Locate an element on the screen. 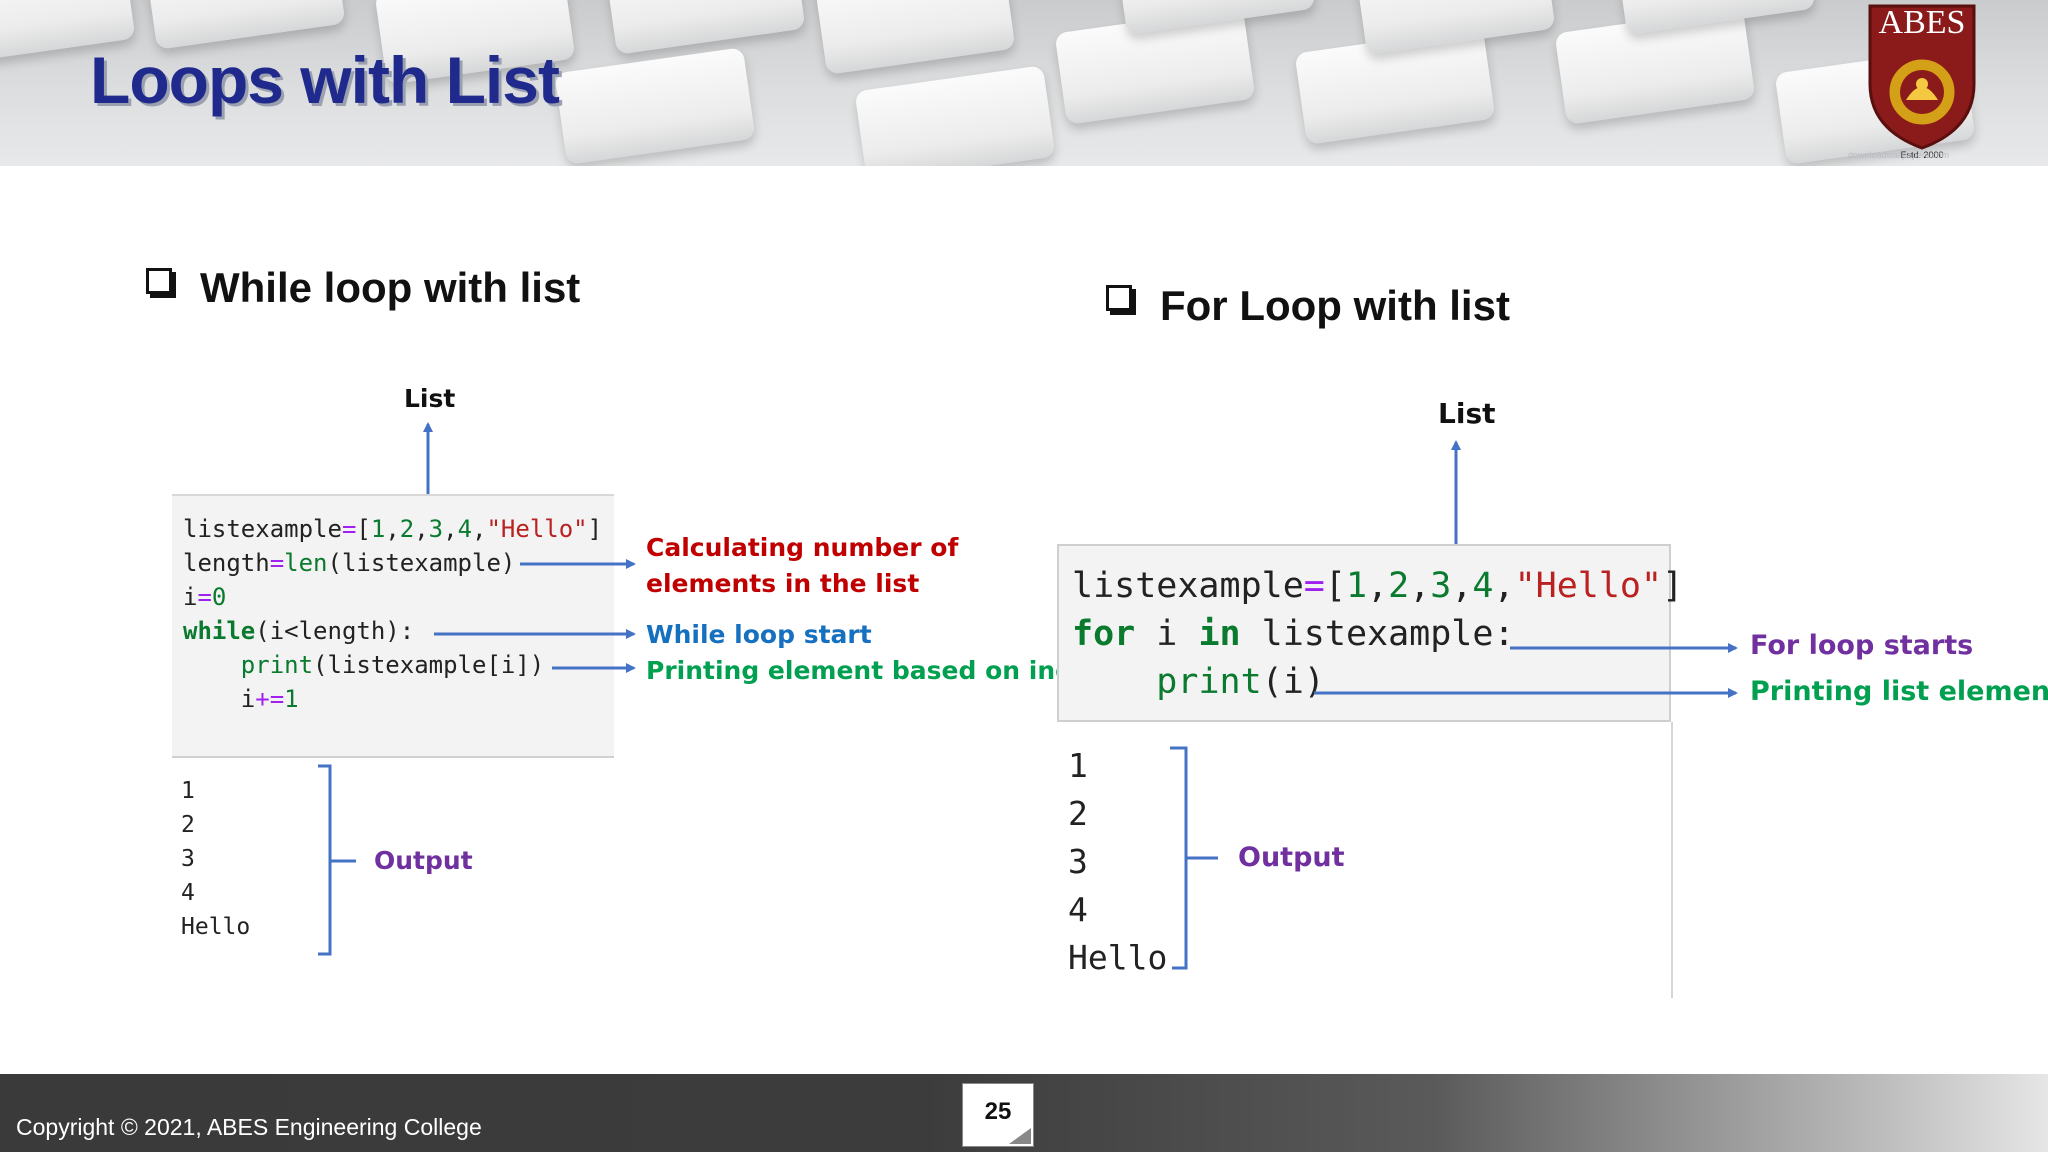 The height and width of the screenshot is (1152, 2048). for-heading: For Loop with list is located at coordinates (1335, 305).